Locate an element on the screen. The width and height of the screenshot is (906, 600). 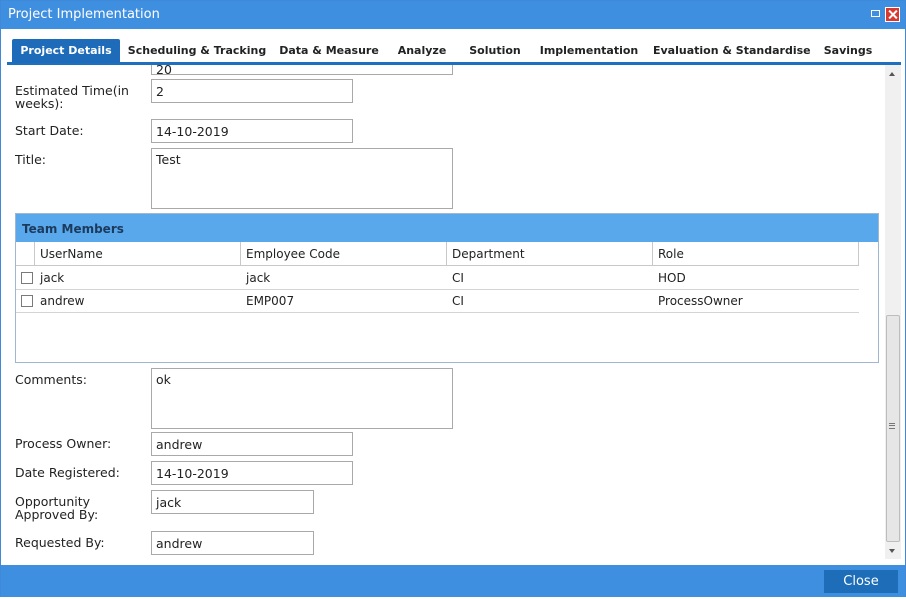
tab-savings: Savings is located at coordinates (848, 51).